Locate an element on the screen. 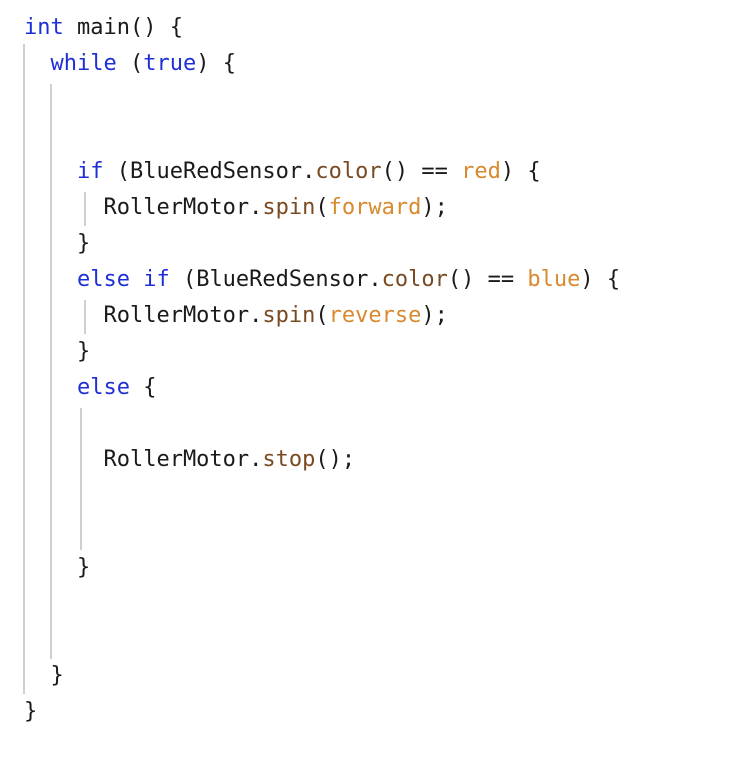 The height and width of the screenshot is (774, 736). token-constant: red is located at coordinates (481, 171).